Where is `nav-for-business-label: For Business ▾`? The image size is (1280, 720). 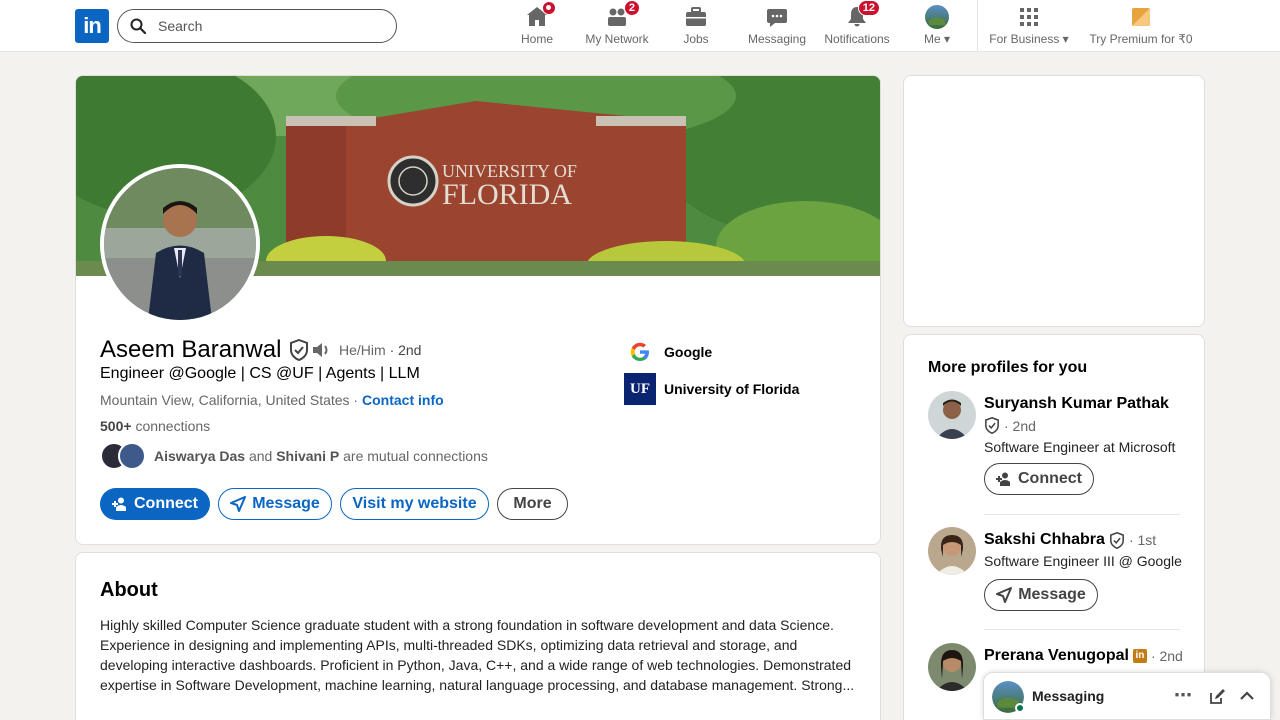 nav-for-business-label: For Business ▾ is located at coordinates (1029, 39).